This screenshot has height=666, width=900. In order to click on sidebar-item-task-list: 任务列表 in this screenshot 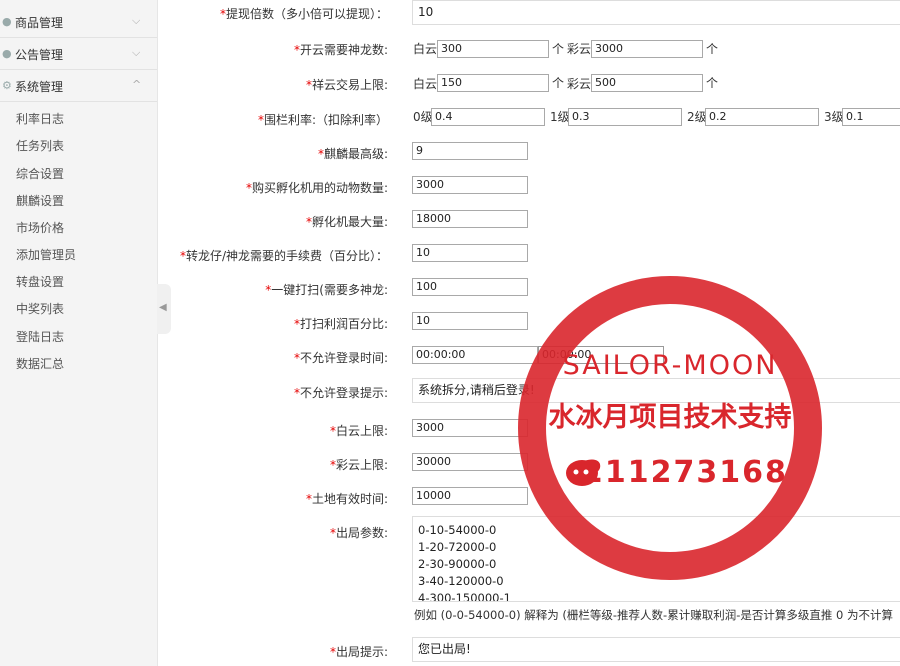, I will do `click(40, 145)`.